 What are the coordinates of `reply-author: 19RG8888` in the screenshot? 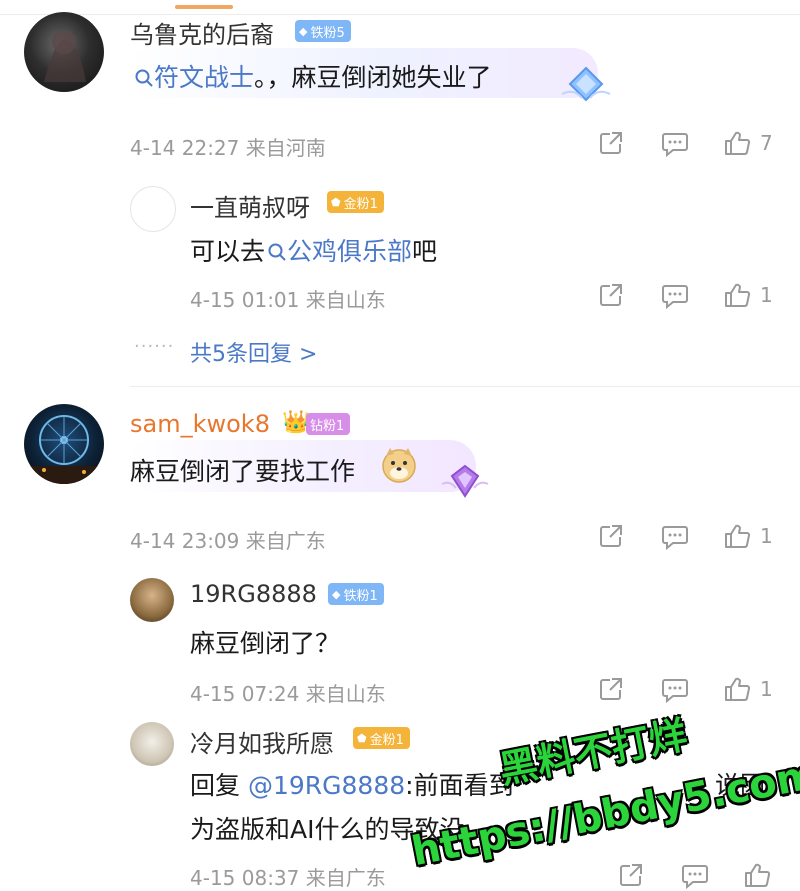 It's located at (253, 594).